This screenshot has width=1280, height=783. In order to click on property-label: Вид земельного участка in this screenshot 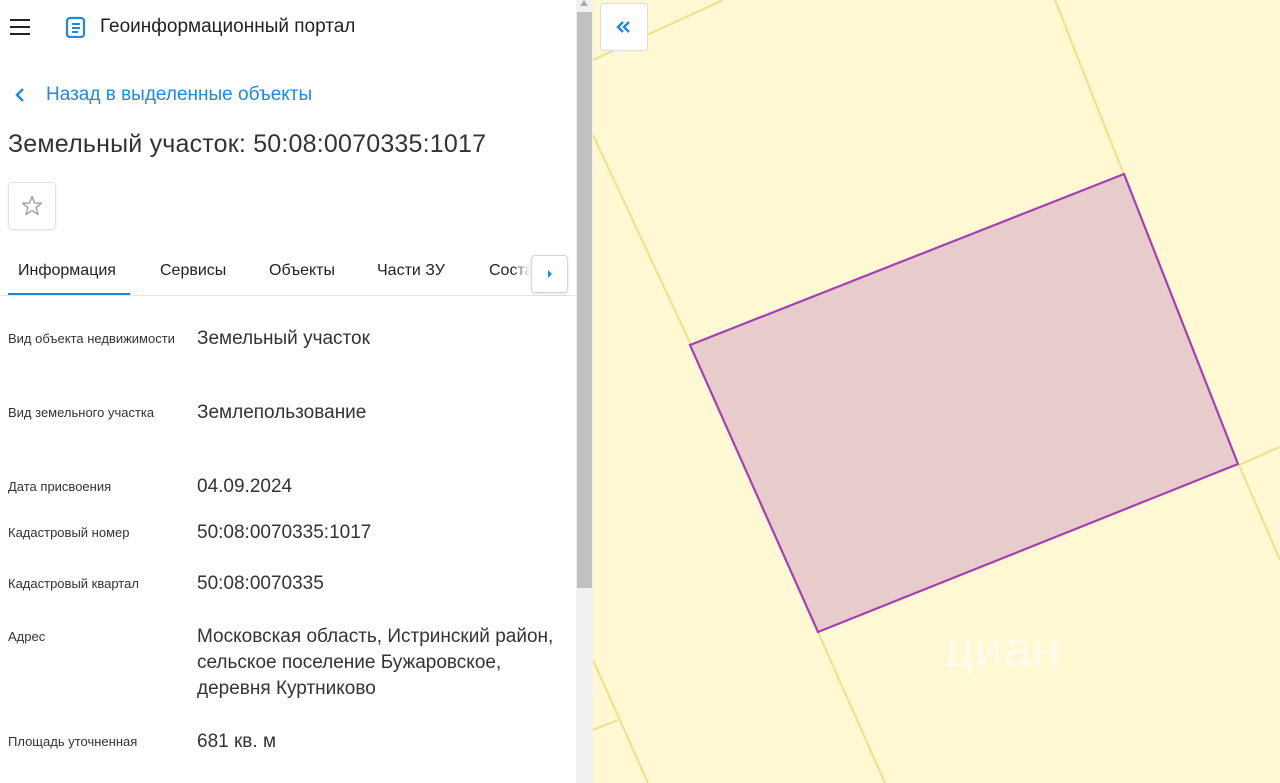, I will do `click(81, 412)`.